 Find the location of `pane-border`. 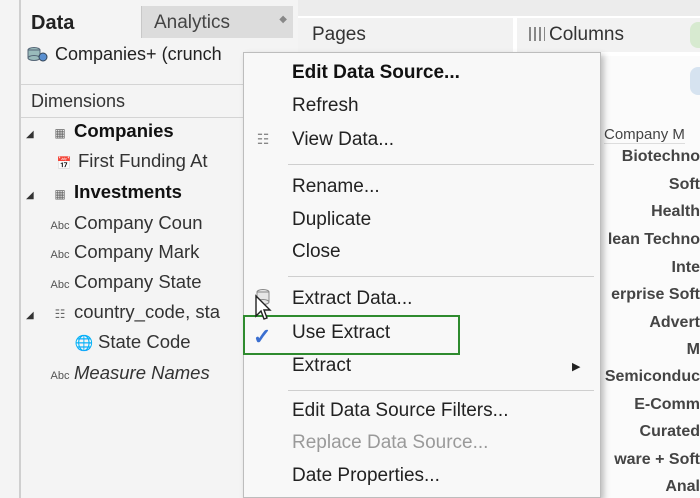

pane-border is located at coordinates (20, 249).